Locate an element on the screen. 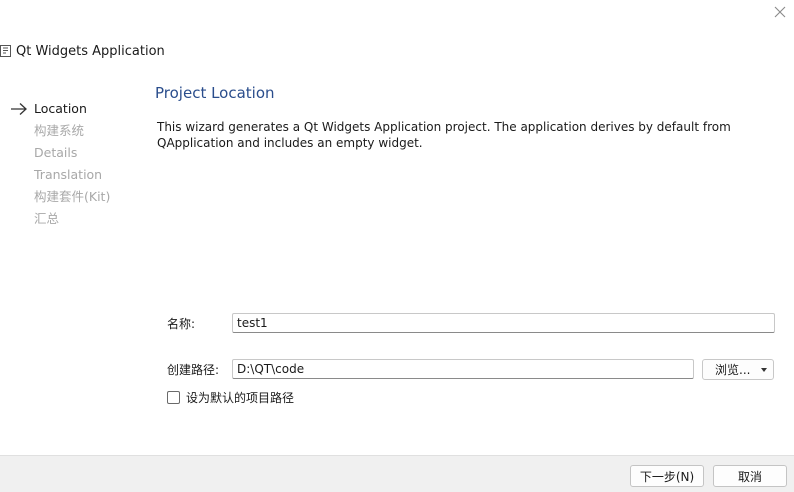 This screenshot has width=794, height=492. step-label: Details is located at coordinates (56, 152).